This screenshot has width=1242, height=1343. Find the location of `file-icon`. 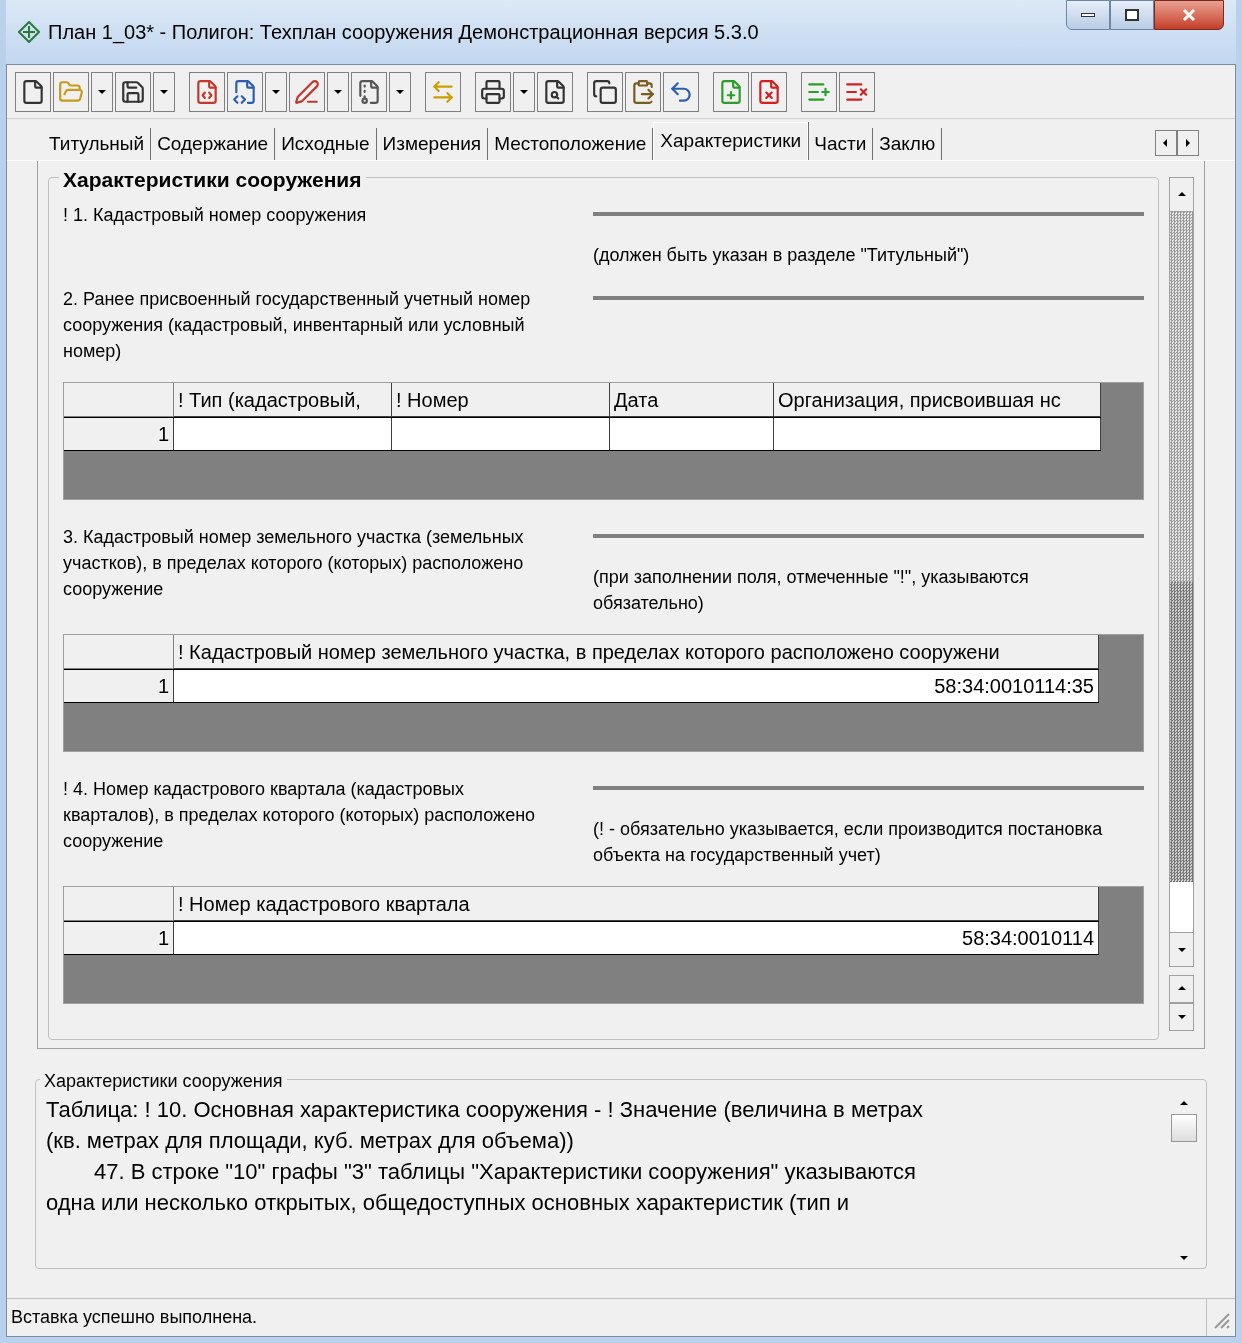

file-icon is located at coordinates (33, 91).